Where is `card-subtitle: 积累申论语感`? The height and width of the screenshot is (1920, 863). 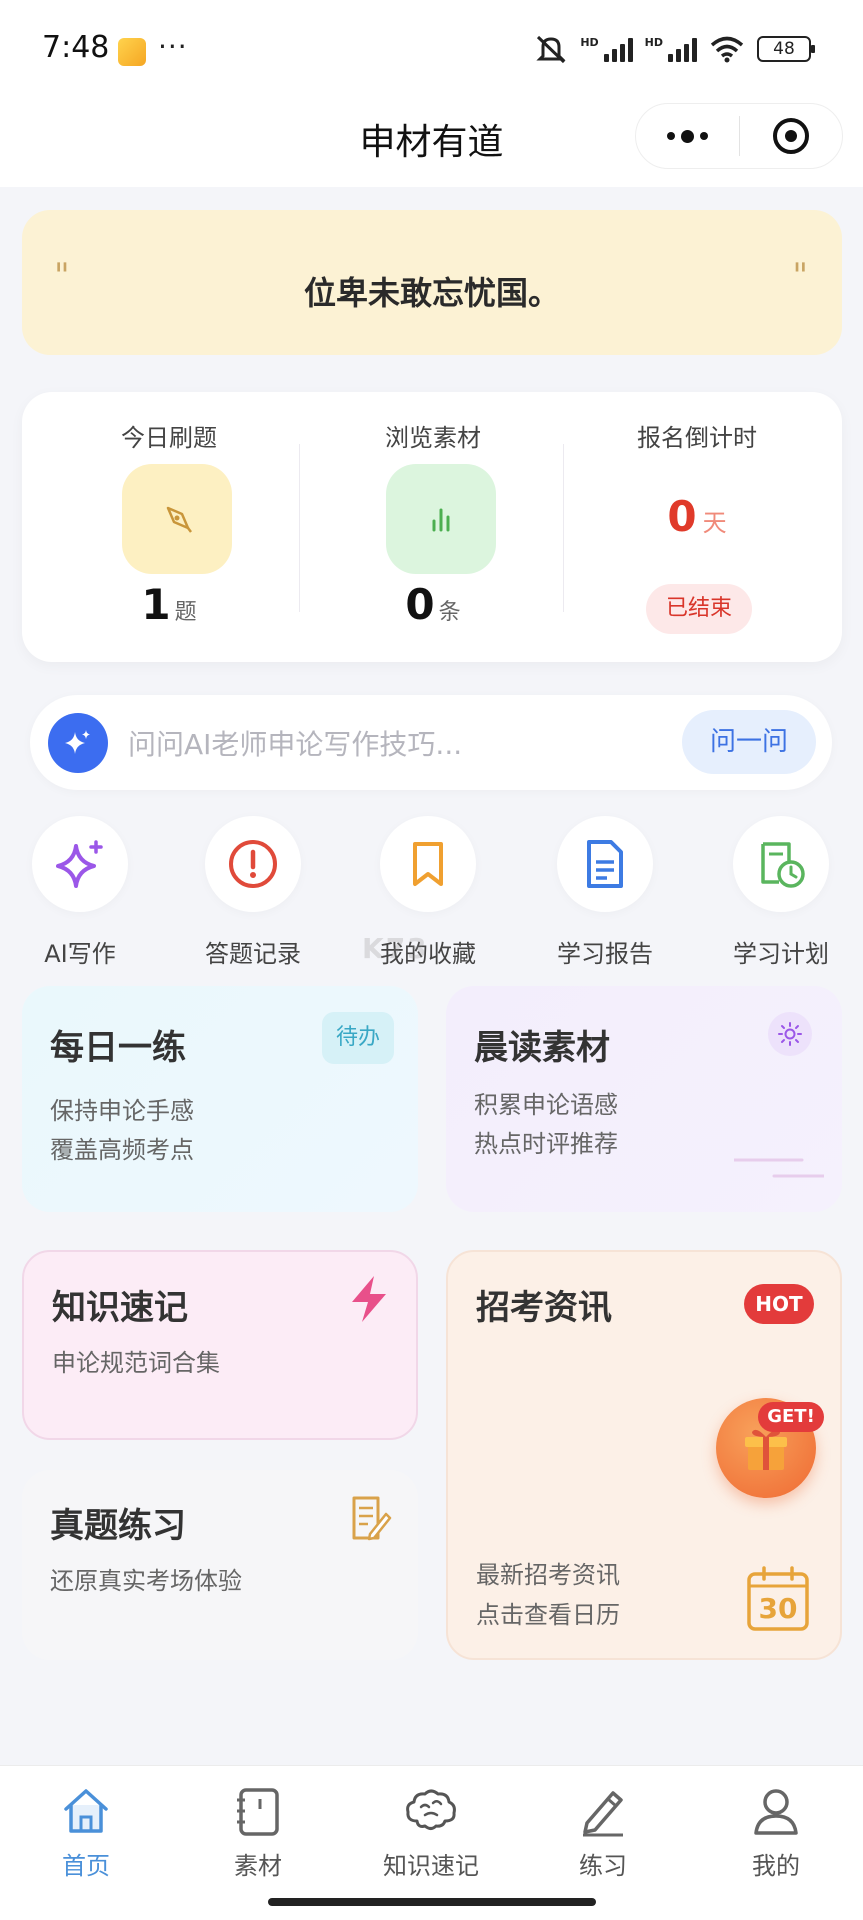
card-subtitle: 积累申论语感 is located at coordinates (546, 1105).